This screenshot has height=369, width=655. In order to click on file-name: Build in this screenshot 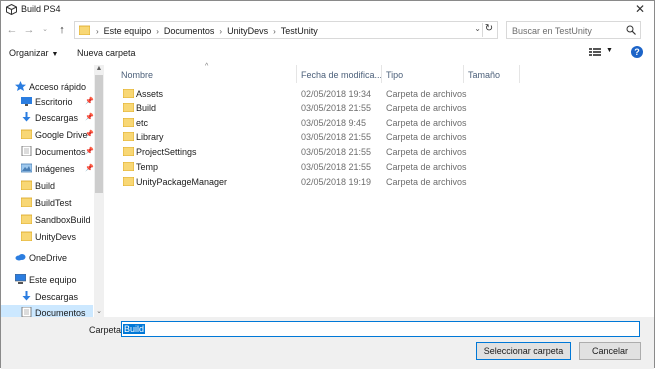, I will do `click(146, 108)`.